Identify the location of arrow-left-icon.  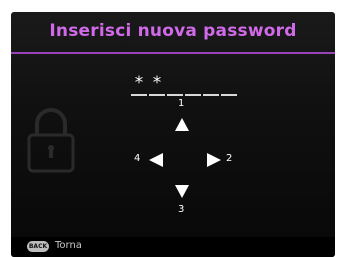
(156, 160).